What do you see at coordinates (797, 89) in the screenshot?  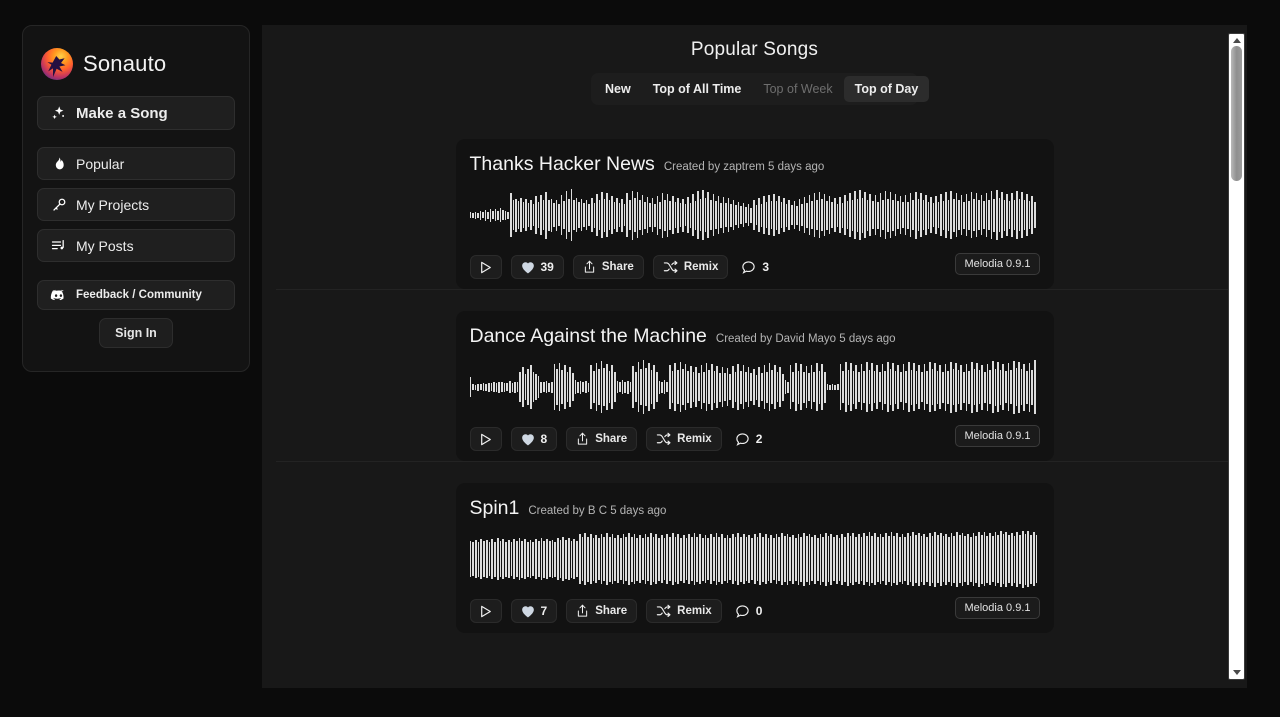 I see `tab-top-of-week: Top of Week` at bounding box center [797, 89].